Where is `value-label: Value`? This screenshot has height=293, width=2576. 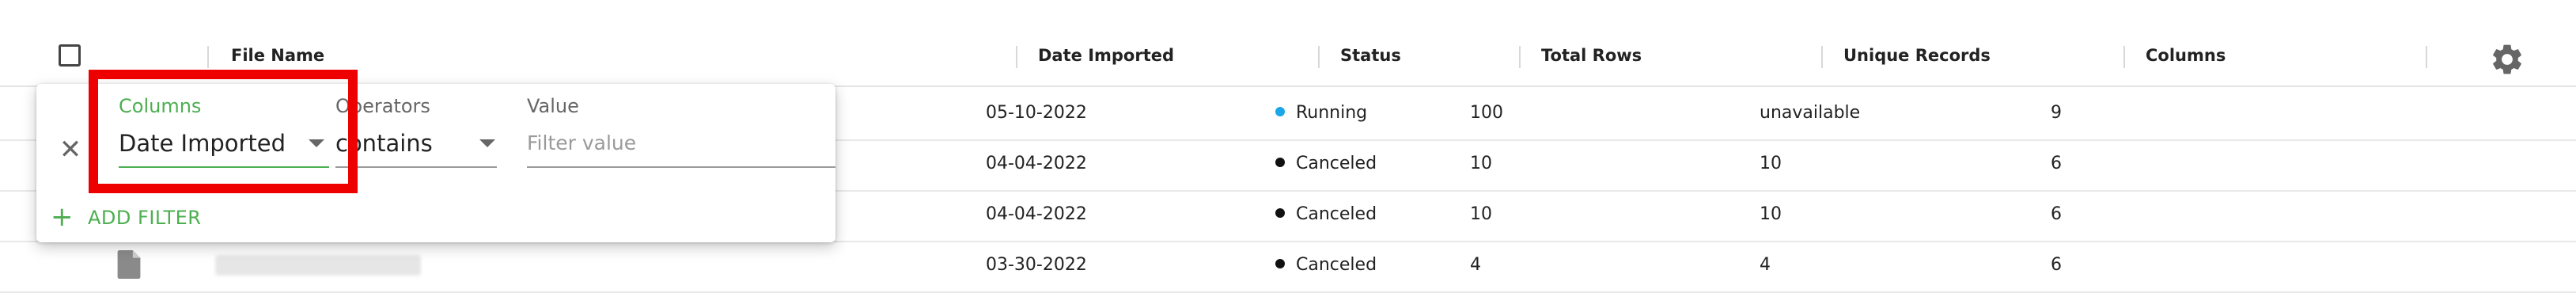
value-label: Value is located at coordinates (553, 106).